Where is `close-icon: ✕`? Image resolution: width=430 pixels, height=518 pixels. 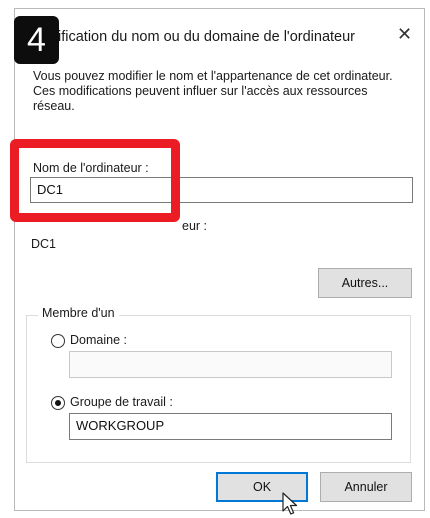
close-icon: ✕ is located at coordinates (404, 34).